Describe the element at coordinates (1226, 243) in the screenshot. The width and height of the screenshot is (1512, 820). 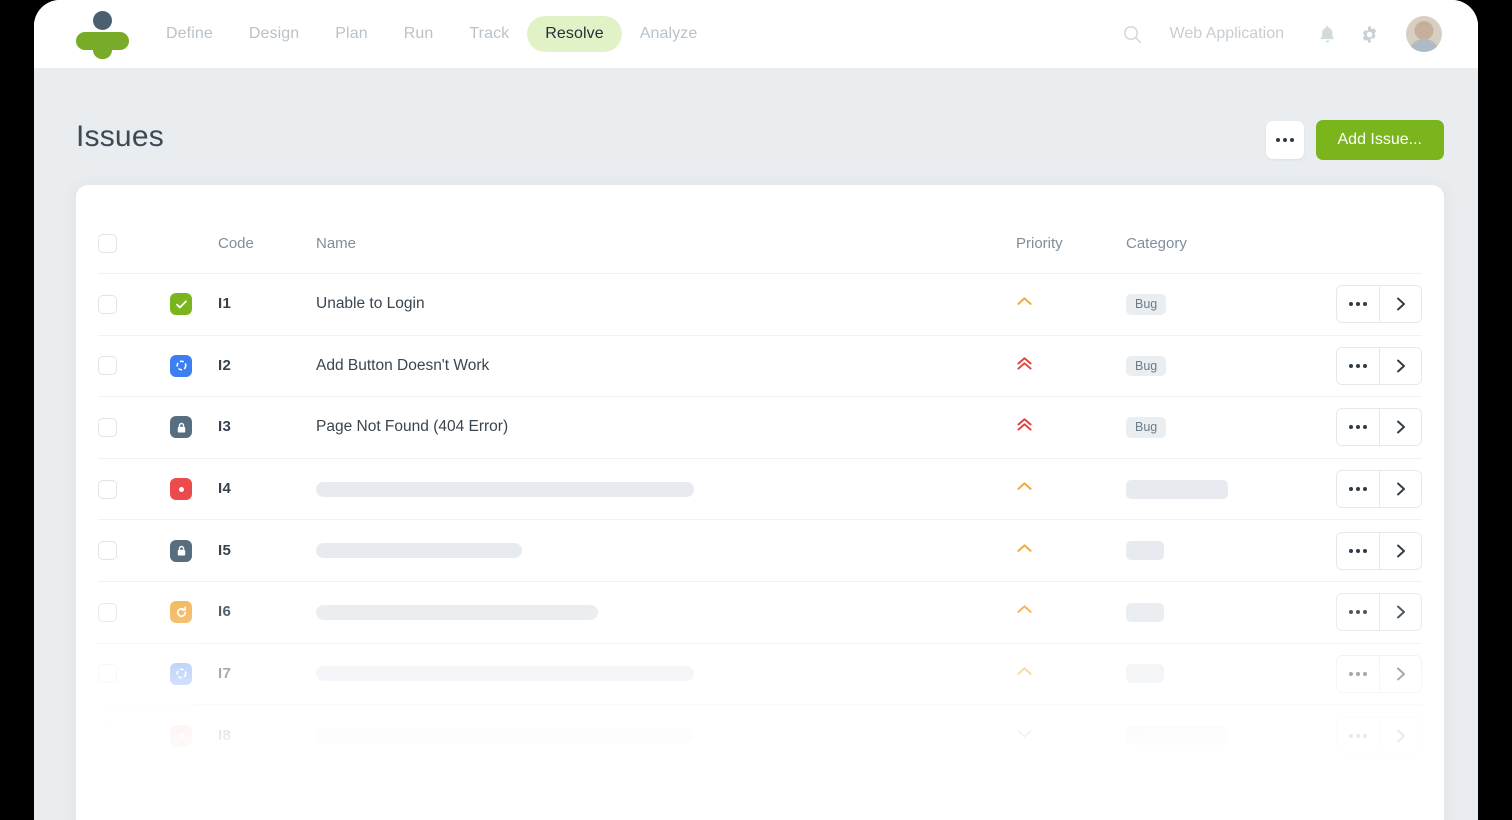
I see `column-header-category: Category` at that location.